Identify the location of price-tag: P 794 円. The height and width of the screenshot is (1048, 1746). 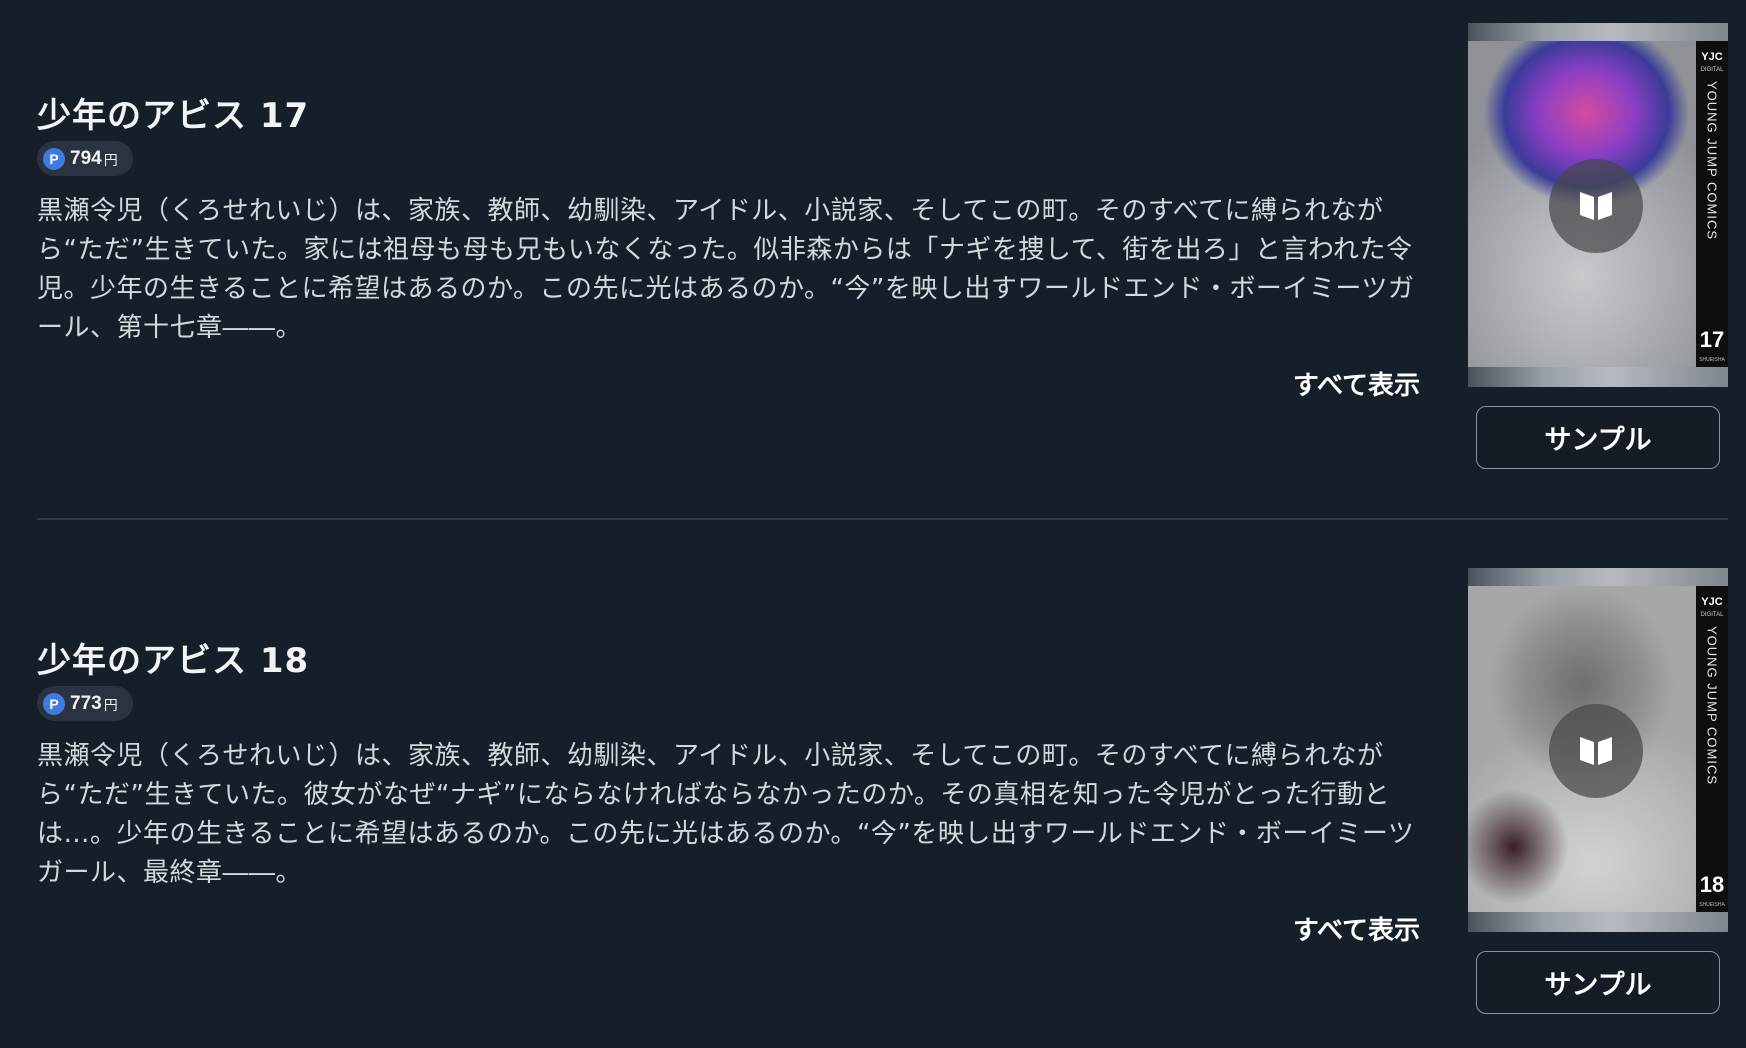
(85, 158).